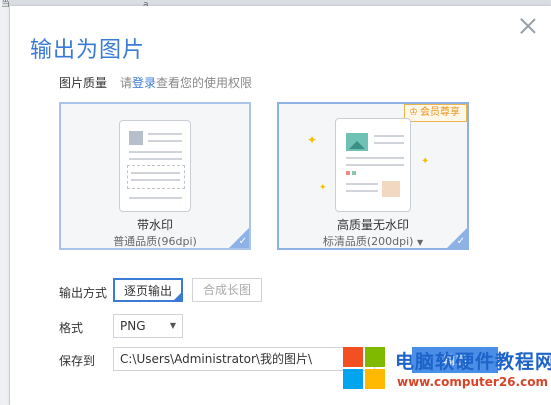 Image resolution: width=551 pixels, height=405 pixels. What do you see at coordinates (83, 83) in the screenshot?
I see `quality-label: 图片质量` at bounding box center [83, 83].